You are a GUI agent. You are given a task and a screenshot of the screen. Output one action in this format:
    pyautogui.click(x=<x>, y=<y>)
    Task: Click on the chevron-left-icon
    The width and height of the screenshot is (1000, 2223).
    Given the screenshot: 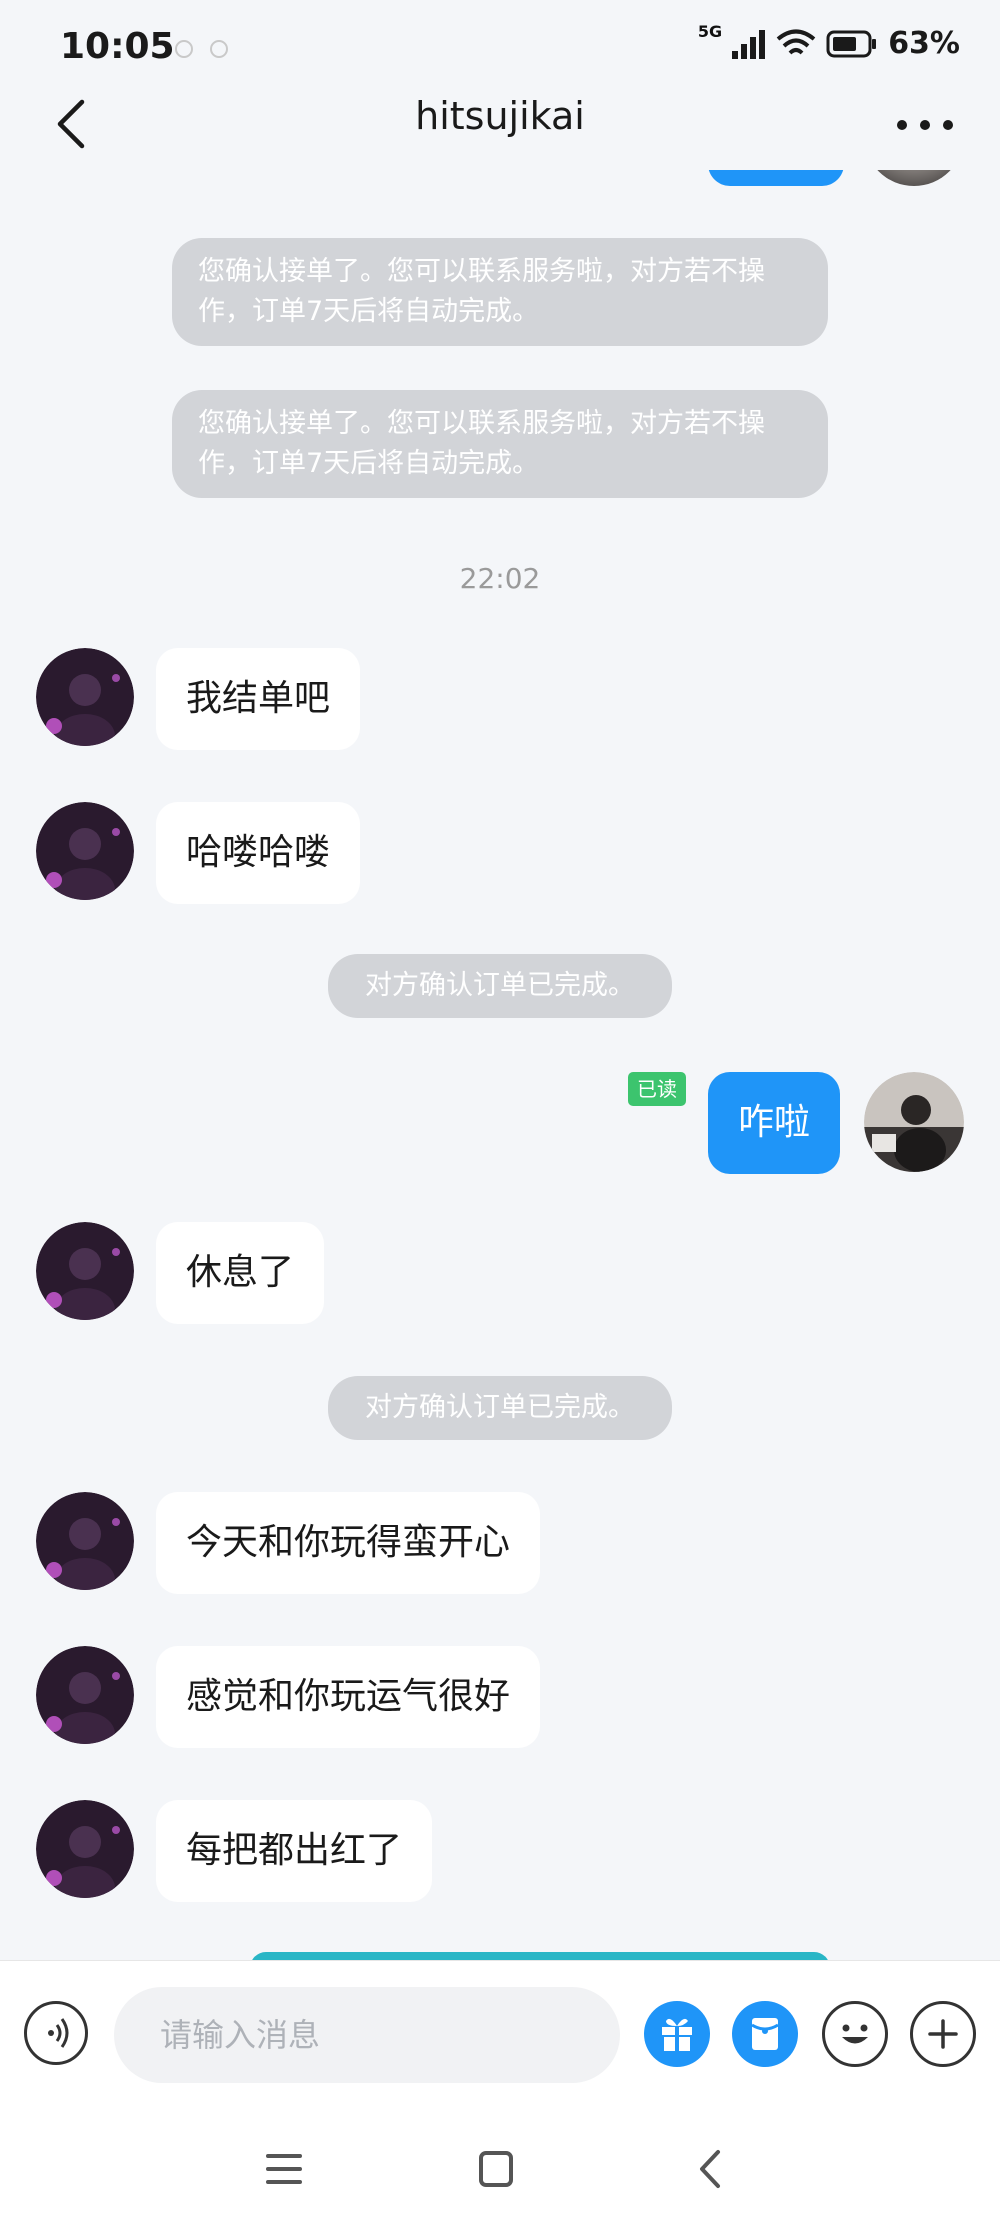 What is the action you would take?
    pyautogui.click(x=710, y=2169)
    